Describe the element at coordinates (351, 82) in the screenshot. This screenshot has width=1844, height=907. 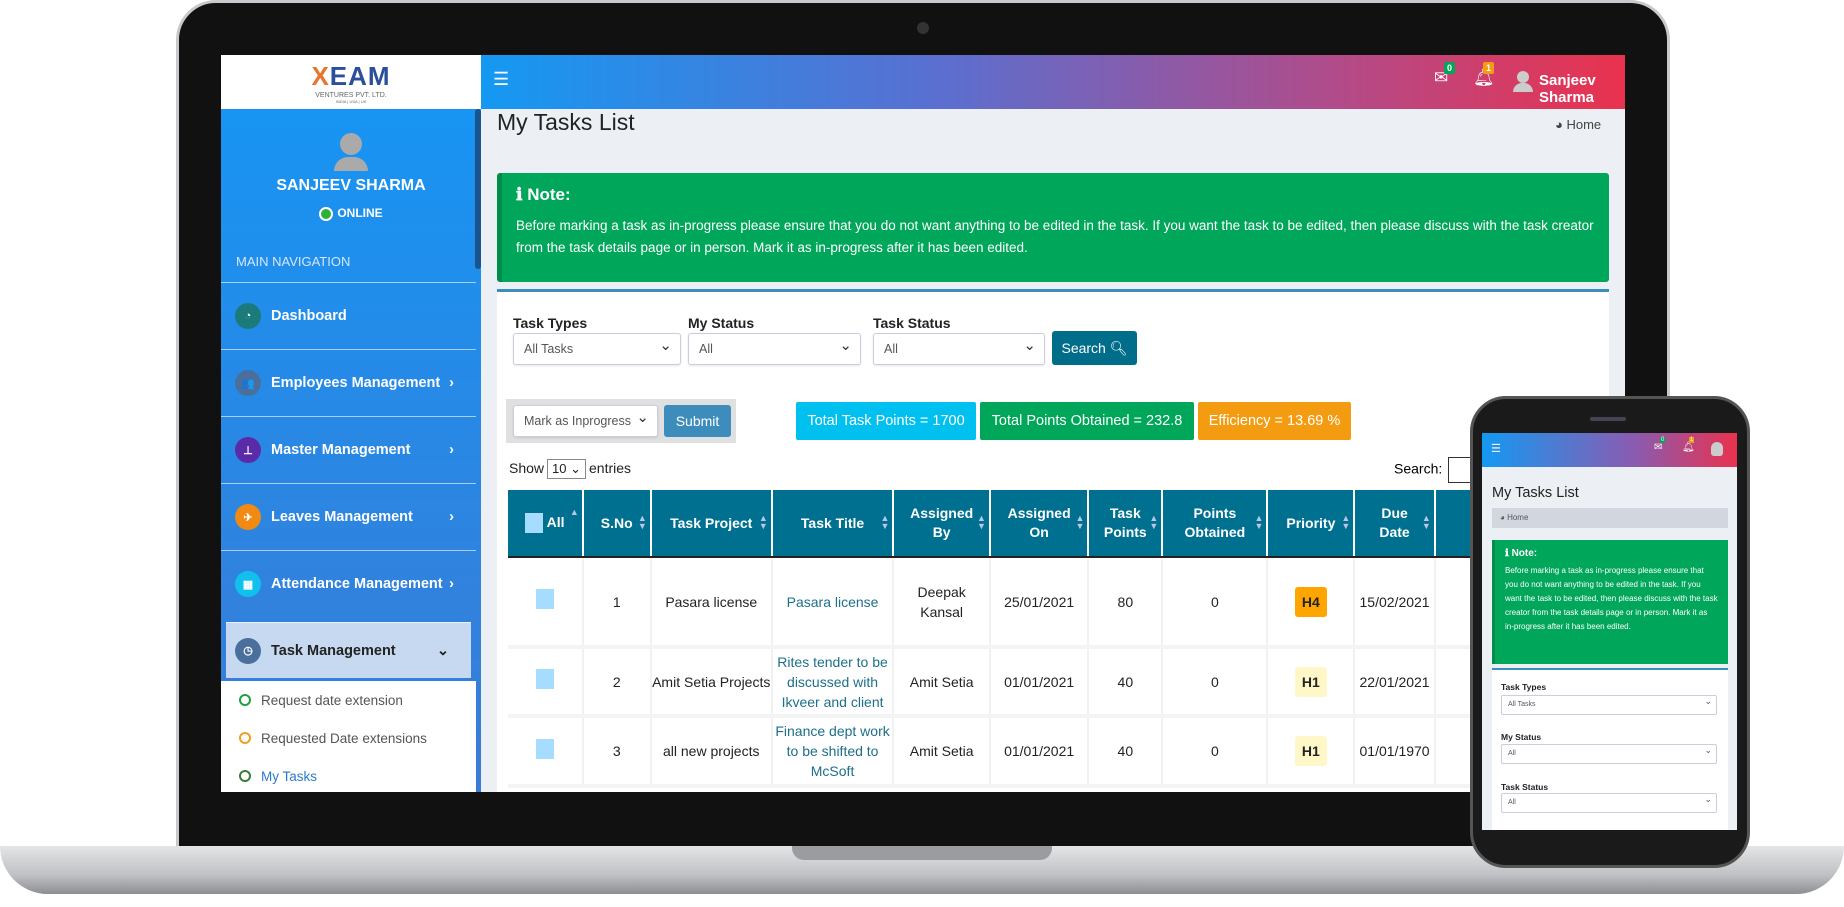
I see `logo: XEAM VENTURES PVT. LTD. INDIA | USA | UK` at that location.